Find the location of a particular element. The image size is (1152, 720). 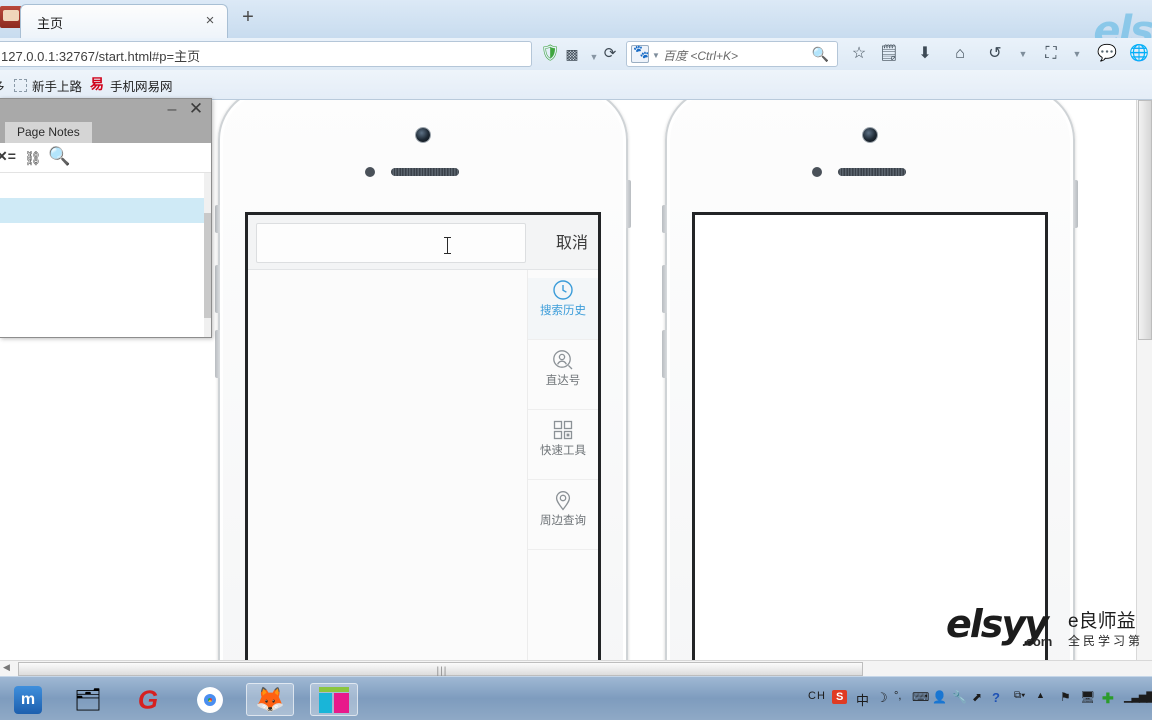

search-placeholder: 百度 <Ctrl+K> is located at coordinates (701, 56).